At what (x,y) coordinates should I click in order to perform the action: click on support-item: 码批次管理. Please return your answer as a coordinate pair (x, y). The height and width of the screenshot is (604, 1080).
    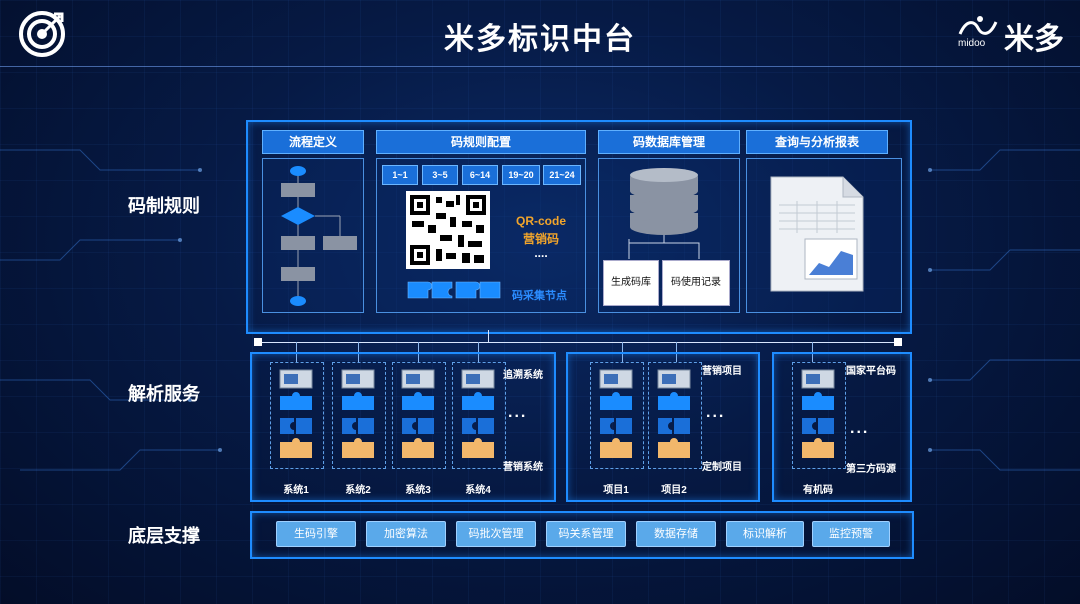
    Looking at the image, I should click on (496, 534).